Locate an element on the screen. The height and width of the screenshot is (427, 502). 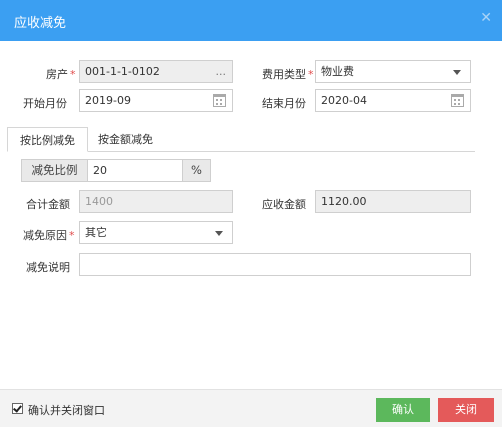
reason-value: 其它 is located at coordinates (96, 232).